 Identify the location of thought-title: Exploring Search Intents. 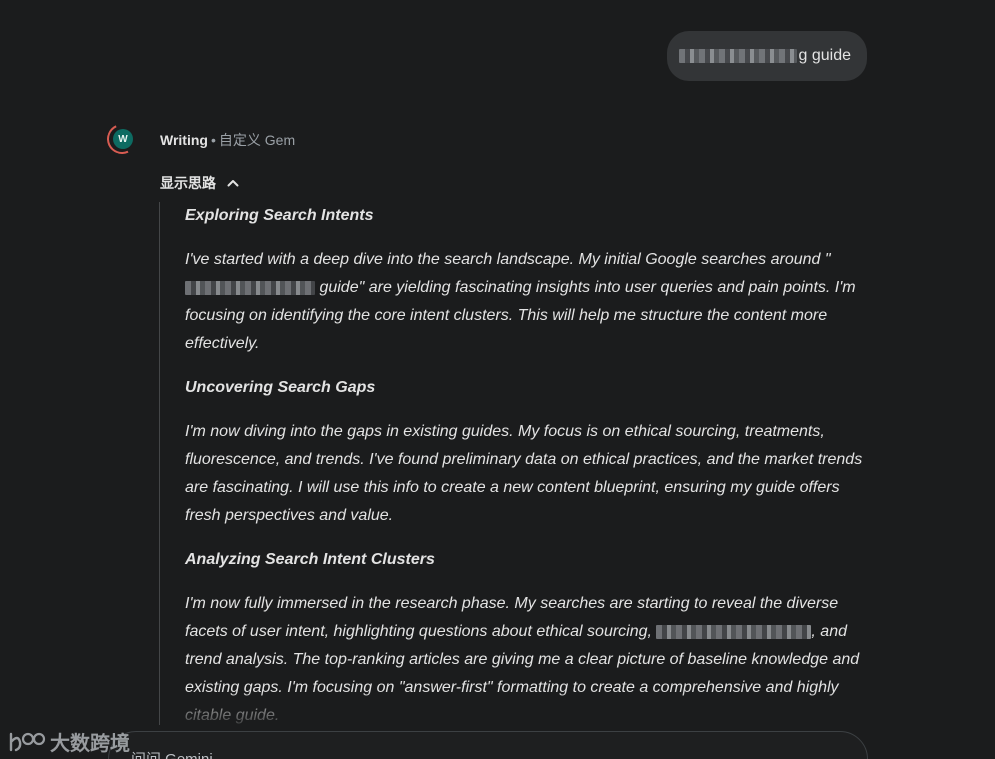
(279, 215).